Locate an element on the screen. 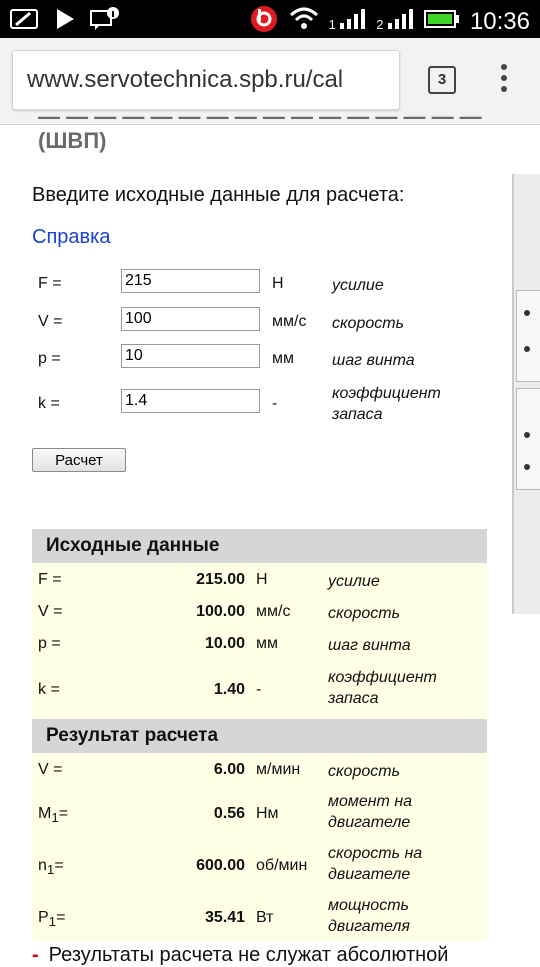 The height and width of the screenshot is (967, 540). footnote: - Результаты расчета не служат абсолютной is located at coordinates (240, 955).